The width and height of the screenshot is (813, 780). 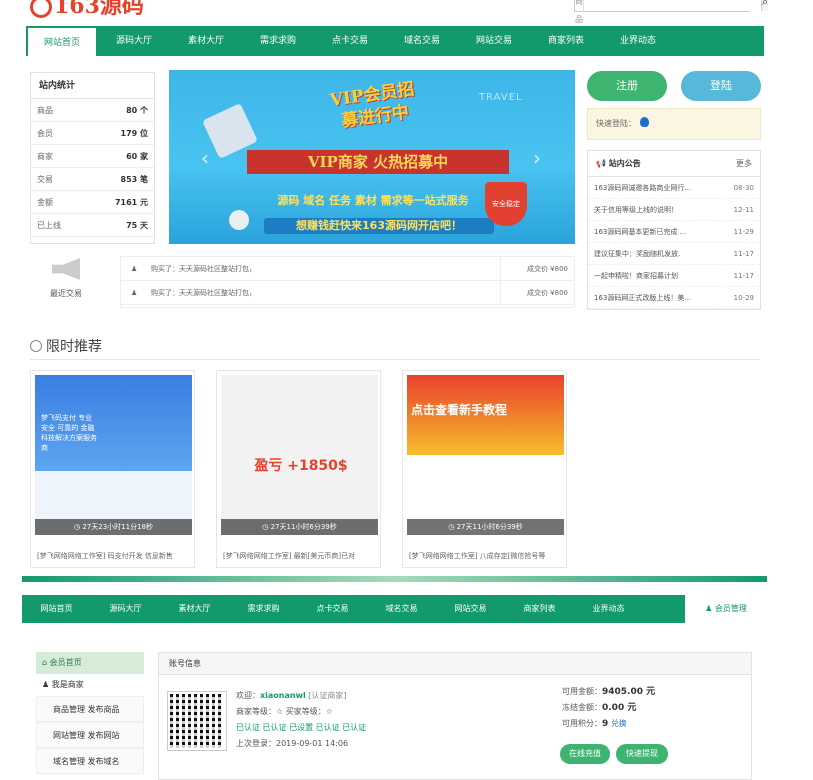 I want to click on notice-item: 建议征集中：奖励随机发放. 11-17, so click(x=674, y=254).